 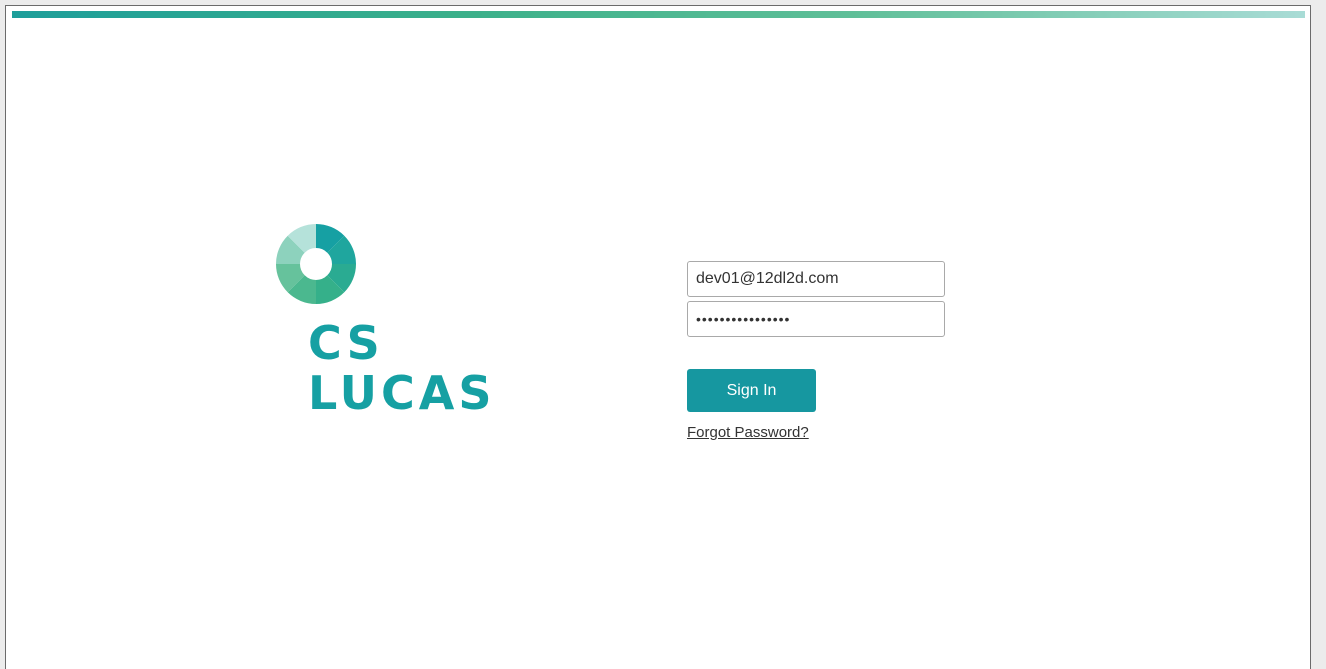 What do you see at coordinates (816, 279) in the screenshot?
I see `email-field` at bounding box center [816, 279].